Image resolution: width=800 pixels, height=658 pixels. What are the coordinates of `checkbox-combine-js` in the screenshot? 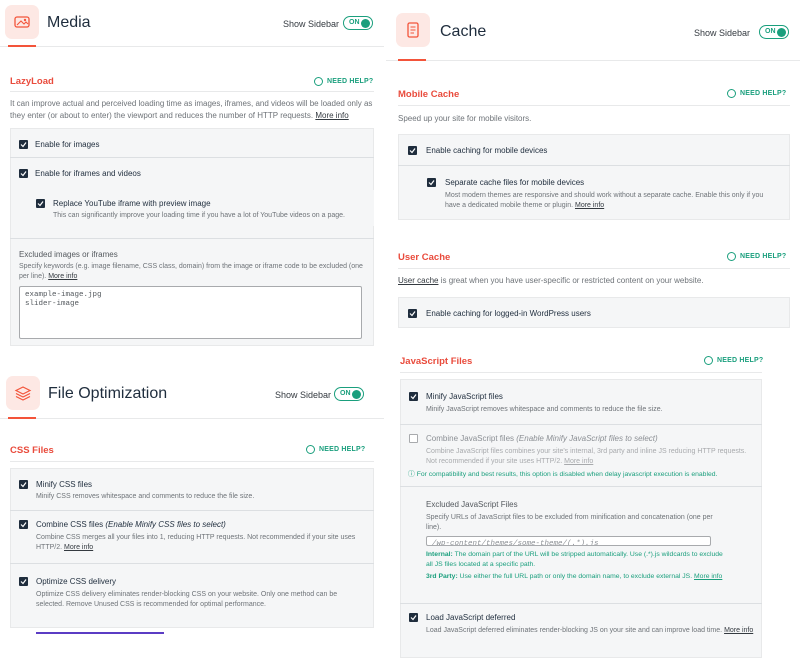 It's located at (413, 438).